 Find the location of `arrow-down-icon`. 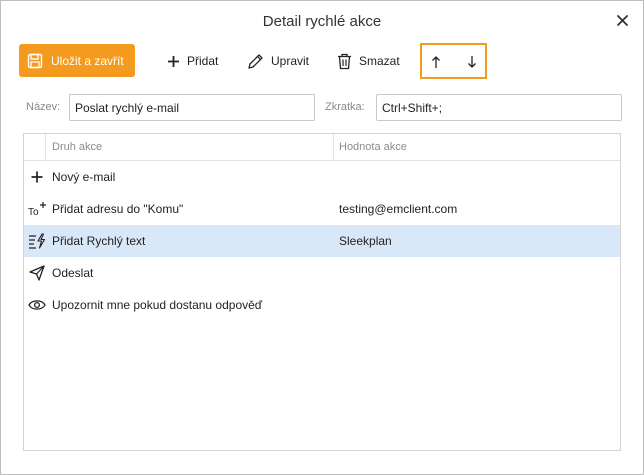

arrow-down-icon is located at coordinates (472, 62).